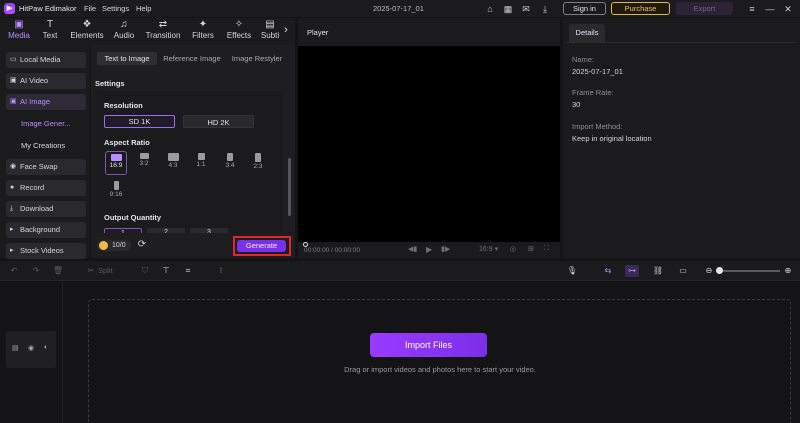 The height and width of the screenshot is (423, 800). Describe the element at coordinates (48, 8) in the screenshot. I see `app-name: HitPaw Edimakor` at that location.